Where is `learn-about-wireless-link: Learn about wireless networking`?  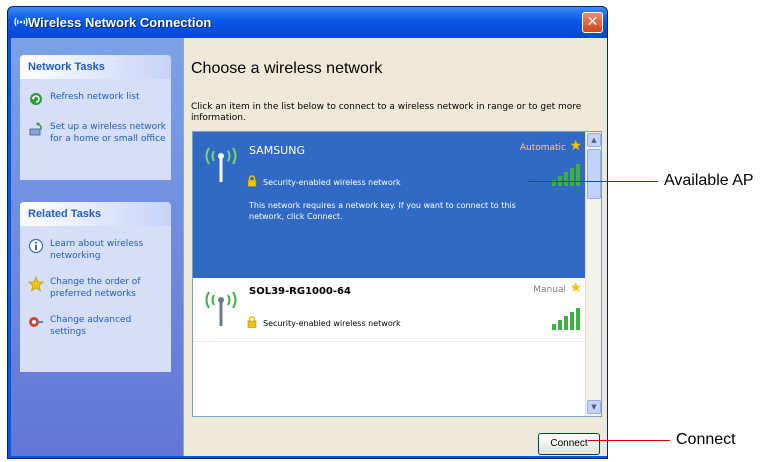 learn-about-wireless-link: Learn about wireless networking is located at coordinates (95, 250).